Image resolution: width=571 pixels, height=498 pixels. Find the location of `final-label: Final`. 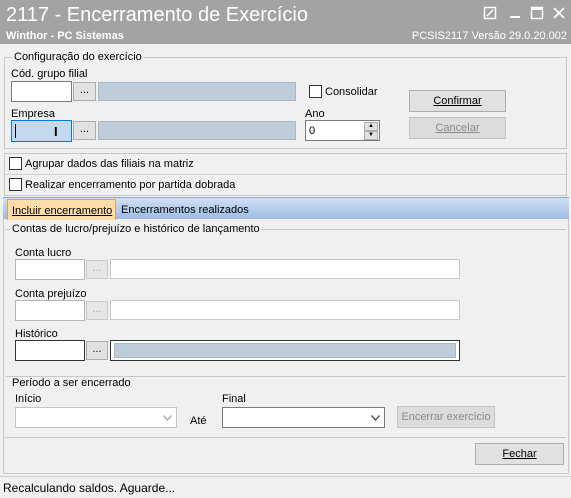

final-label: Final is located at coordinates (234, 399).